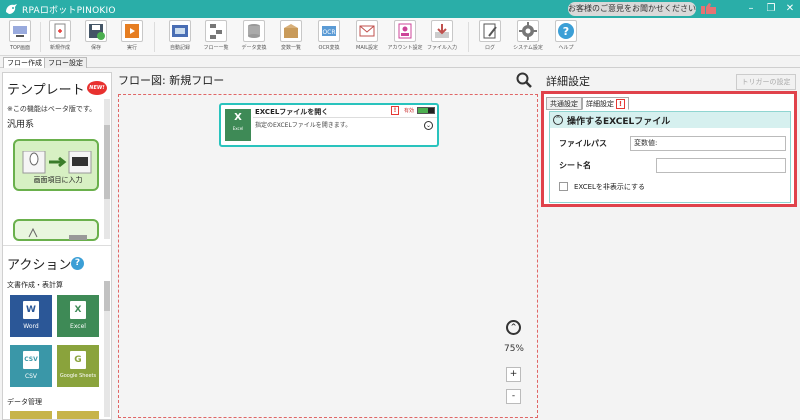  Describe the element at coordinates (78, 360) in the screenshot. I see `google-sheets-icon: G` at that location.